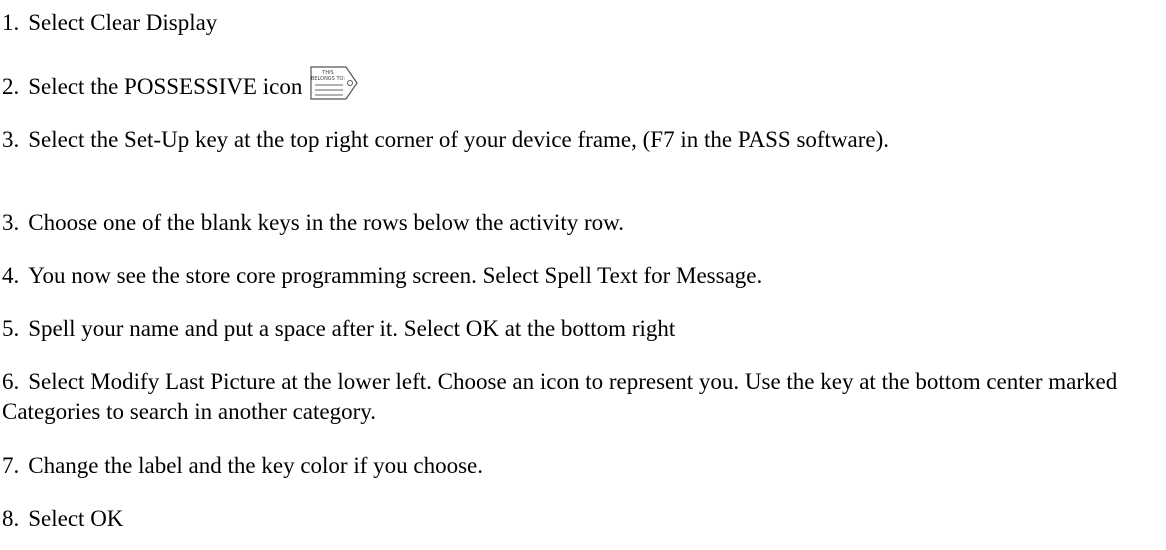  What do you see at coordinates (334, 83) in the screenshot?
I see `possessive-tag-icon: THIS BELONGS TO:` at bounding box center [334, 83].